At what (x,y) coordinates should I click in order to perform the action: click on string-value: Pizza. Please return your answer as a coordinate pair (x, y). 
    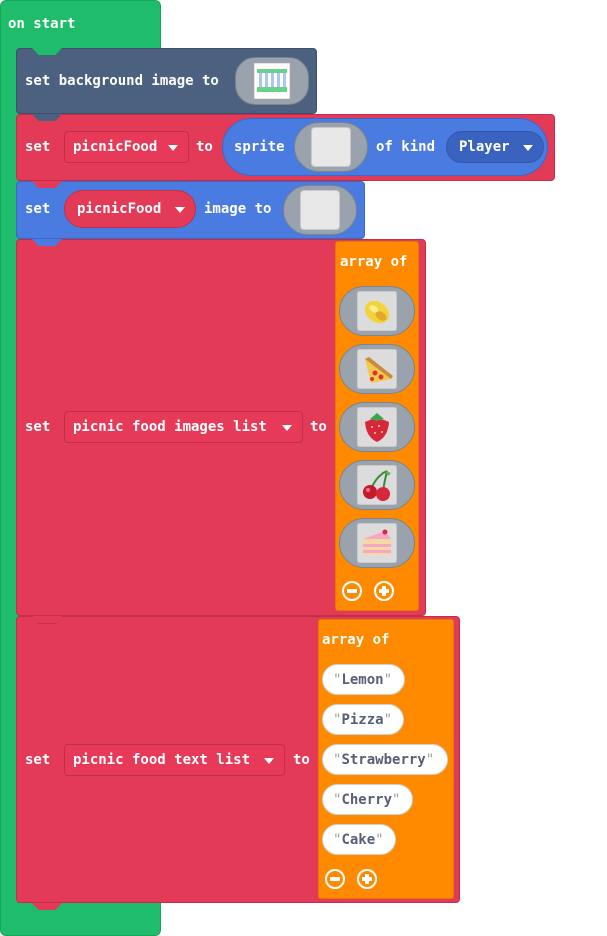
    Looking at the image, I should click on (362, 719).